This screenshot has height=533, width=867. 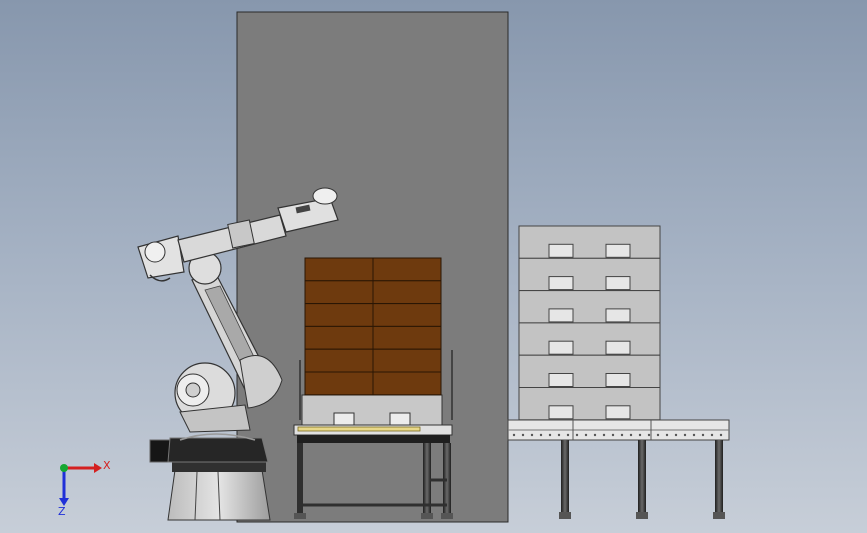 What do you see at coordinates (84, 488) in the screenshot?
I see `coordinate-triad: X Z` at bounding box center [84, 488].